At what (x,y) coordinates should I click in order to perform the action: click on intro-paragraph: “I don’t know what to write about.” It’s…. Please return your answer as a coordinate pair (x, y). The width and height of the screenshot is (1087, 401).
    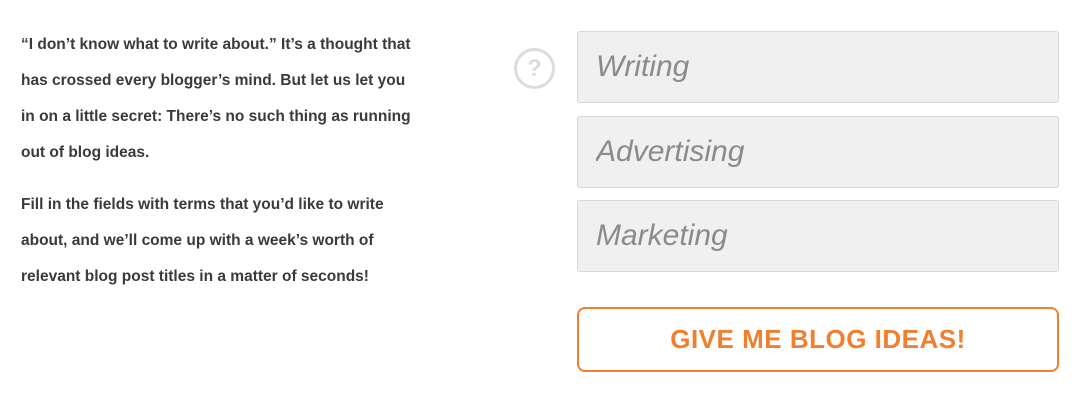
    Looking at the image, I should click on (216, 98).